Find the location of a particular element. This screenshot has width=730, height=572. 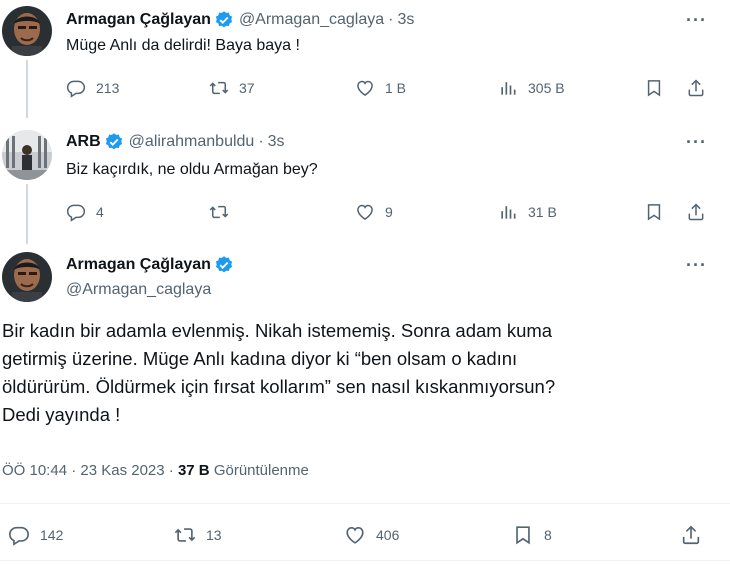

like-button: 406 is located at coordinates (371, 535).